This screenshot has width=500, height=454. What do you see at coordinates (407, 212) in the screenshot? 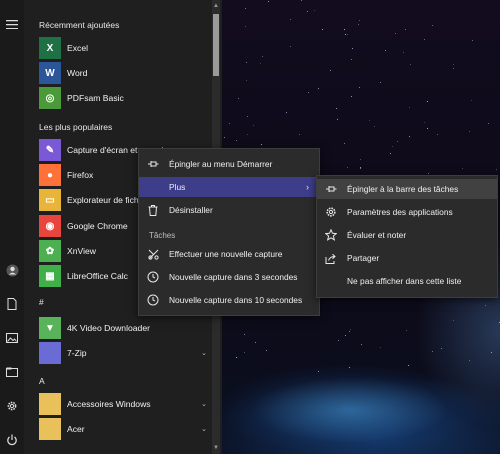
I see `submenu-item-app-settings: Paramètres des applications` at bounding box center [407, 212].